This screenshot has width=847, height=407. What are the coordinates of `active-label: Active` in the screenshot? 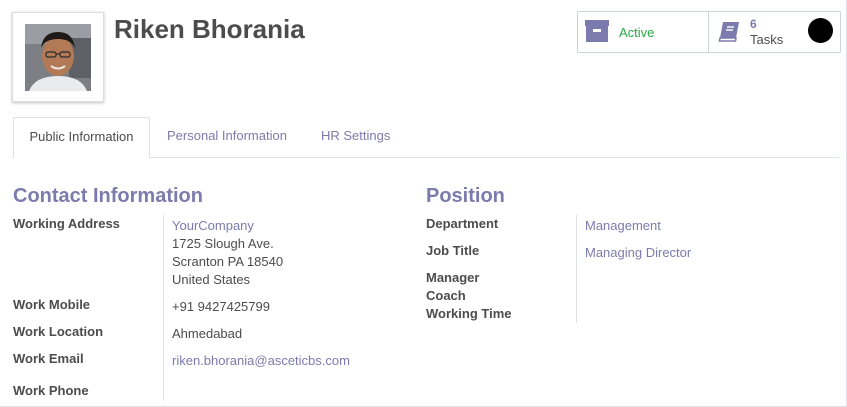 It's located at (637, 32).